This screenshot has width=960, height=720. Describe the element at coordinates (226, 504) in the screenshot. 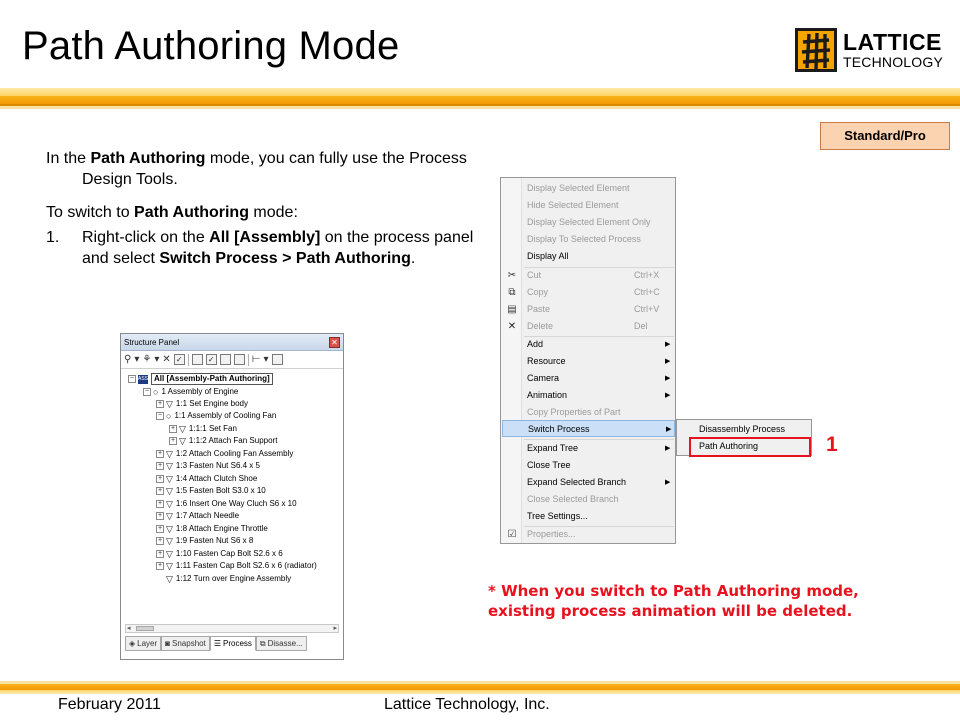

I see `tree-node: + ▽ 1:6 Insert One Way Cluch S6 x 10` at that location.